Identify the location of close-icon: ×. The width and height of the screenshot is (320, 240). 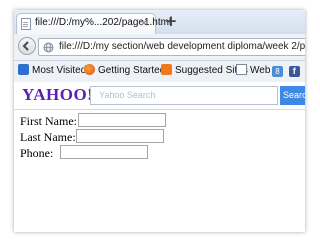
(144, 23).